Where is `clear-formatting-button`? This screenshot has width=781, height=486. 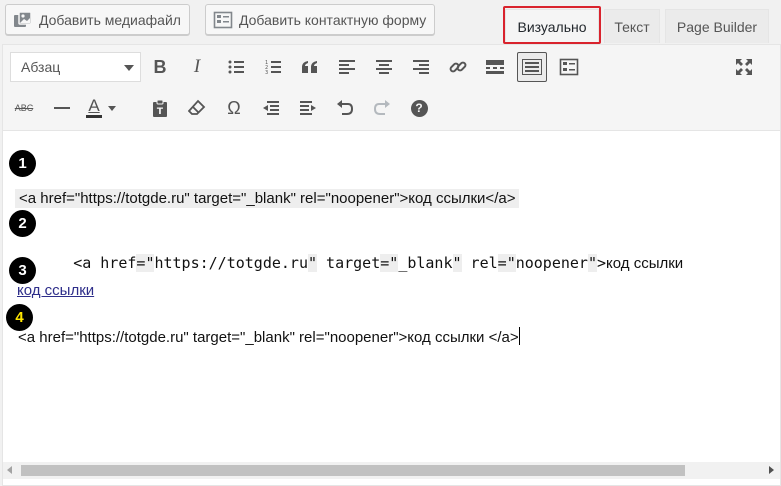 clear-formatting-button is located at coordinates (197, 108).